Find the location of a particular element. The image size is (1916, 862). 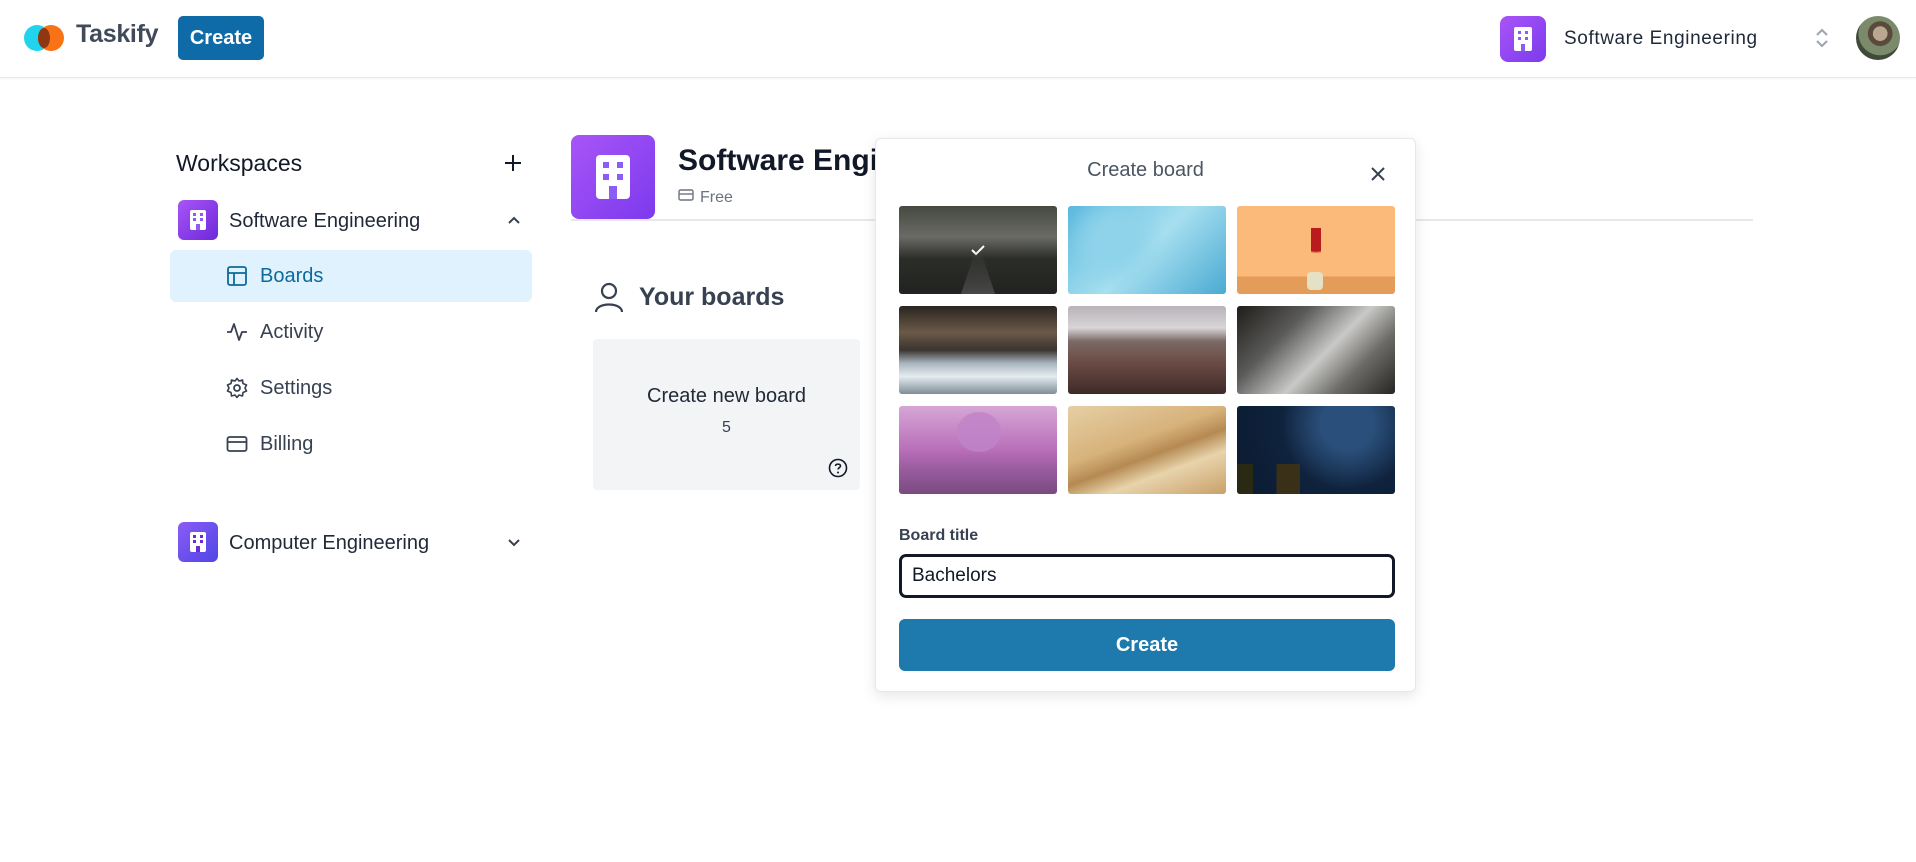

sidebar-item-label: Billing is located at coordinates (287, 444).